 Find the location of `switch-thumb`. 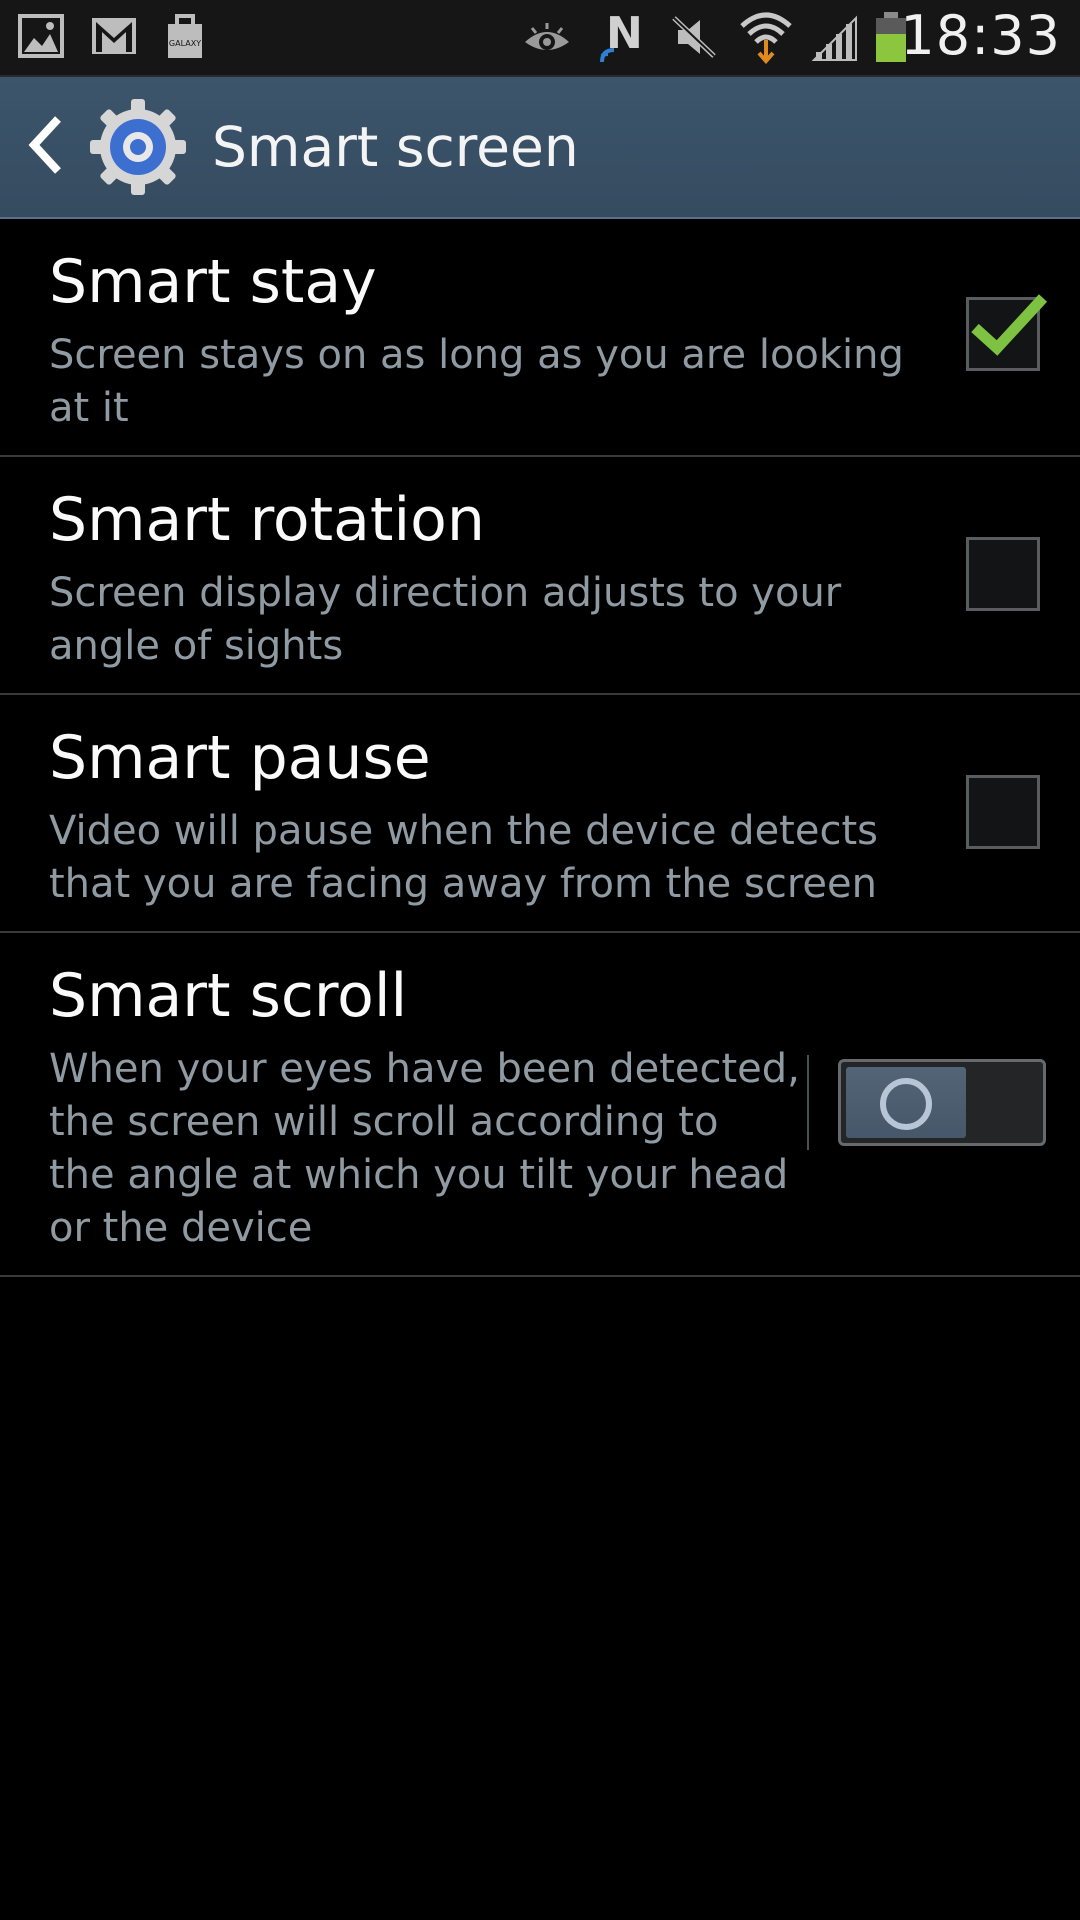

switch-thumb is located at coordinates (906, 1102).